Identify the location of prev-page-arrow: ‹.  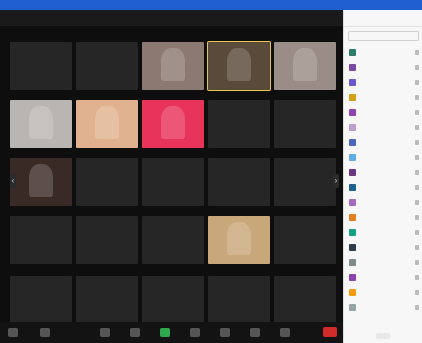
(13, 181).